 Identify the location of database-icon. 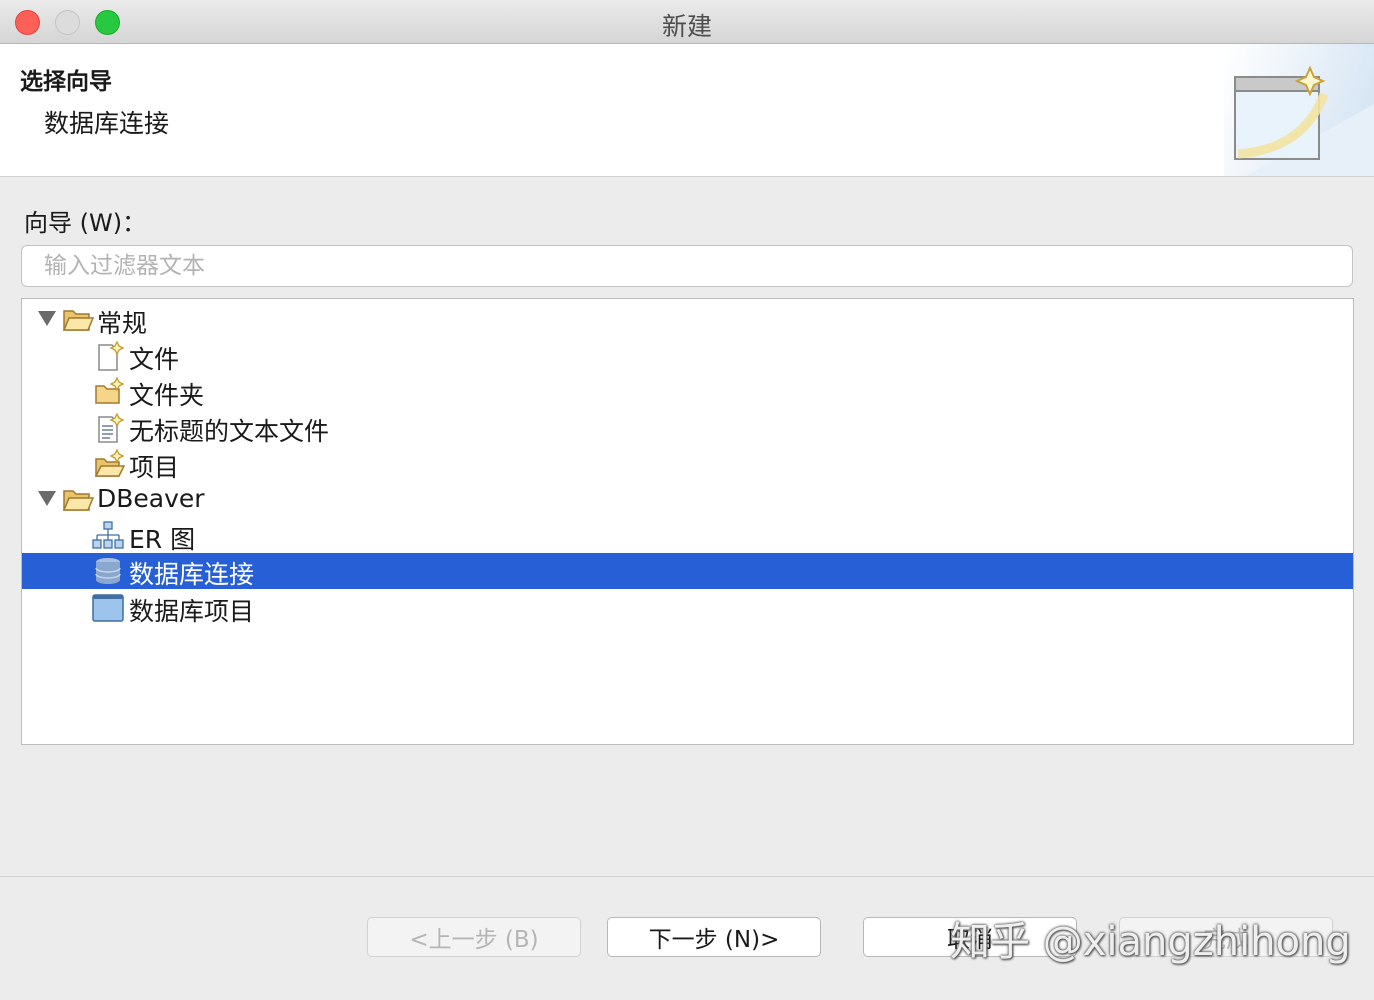
(110, 571).